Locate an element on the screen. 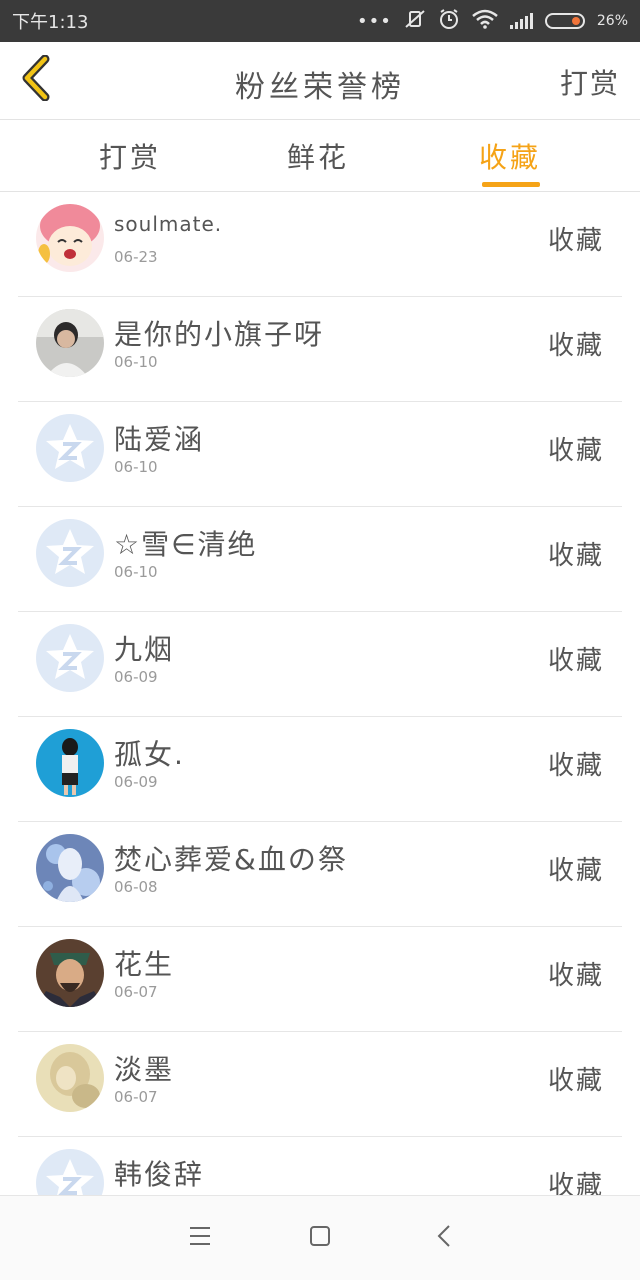  system-back-button is located at coordinates (444, 1238).